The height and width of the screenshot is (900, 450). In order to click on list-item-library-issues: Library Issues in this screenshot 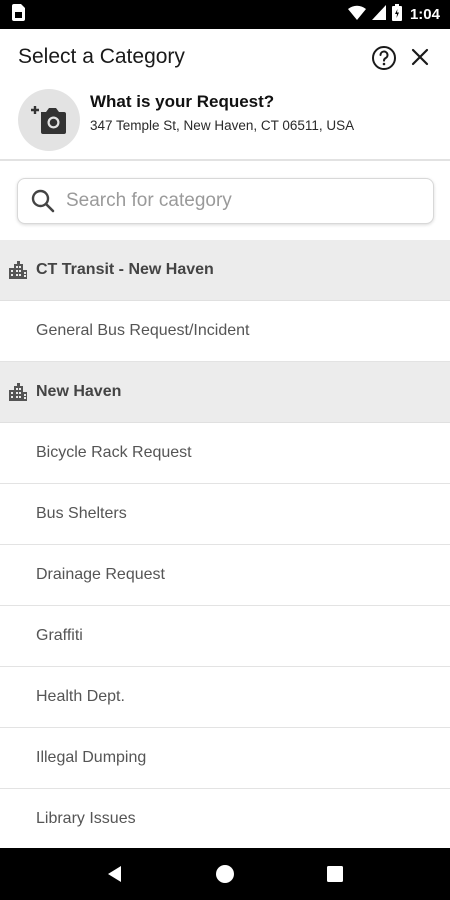, I will do `click(225, 819)`.